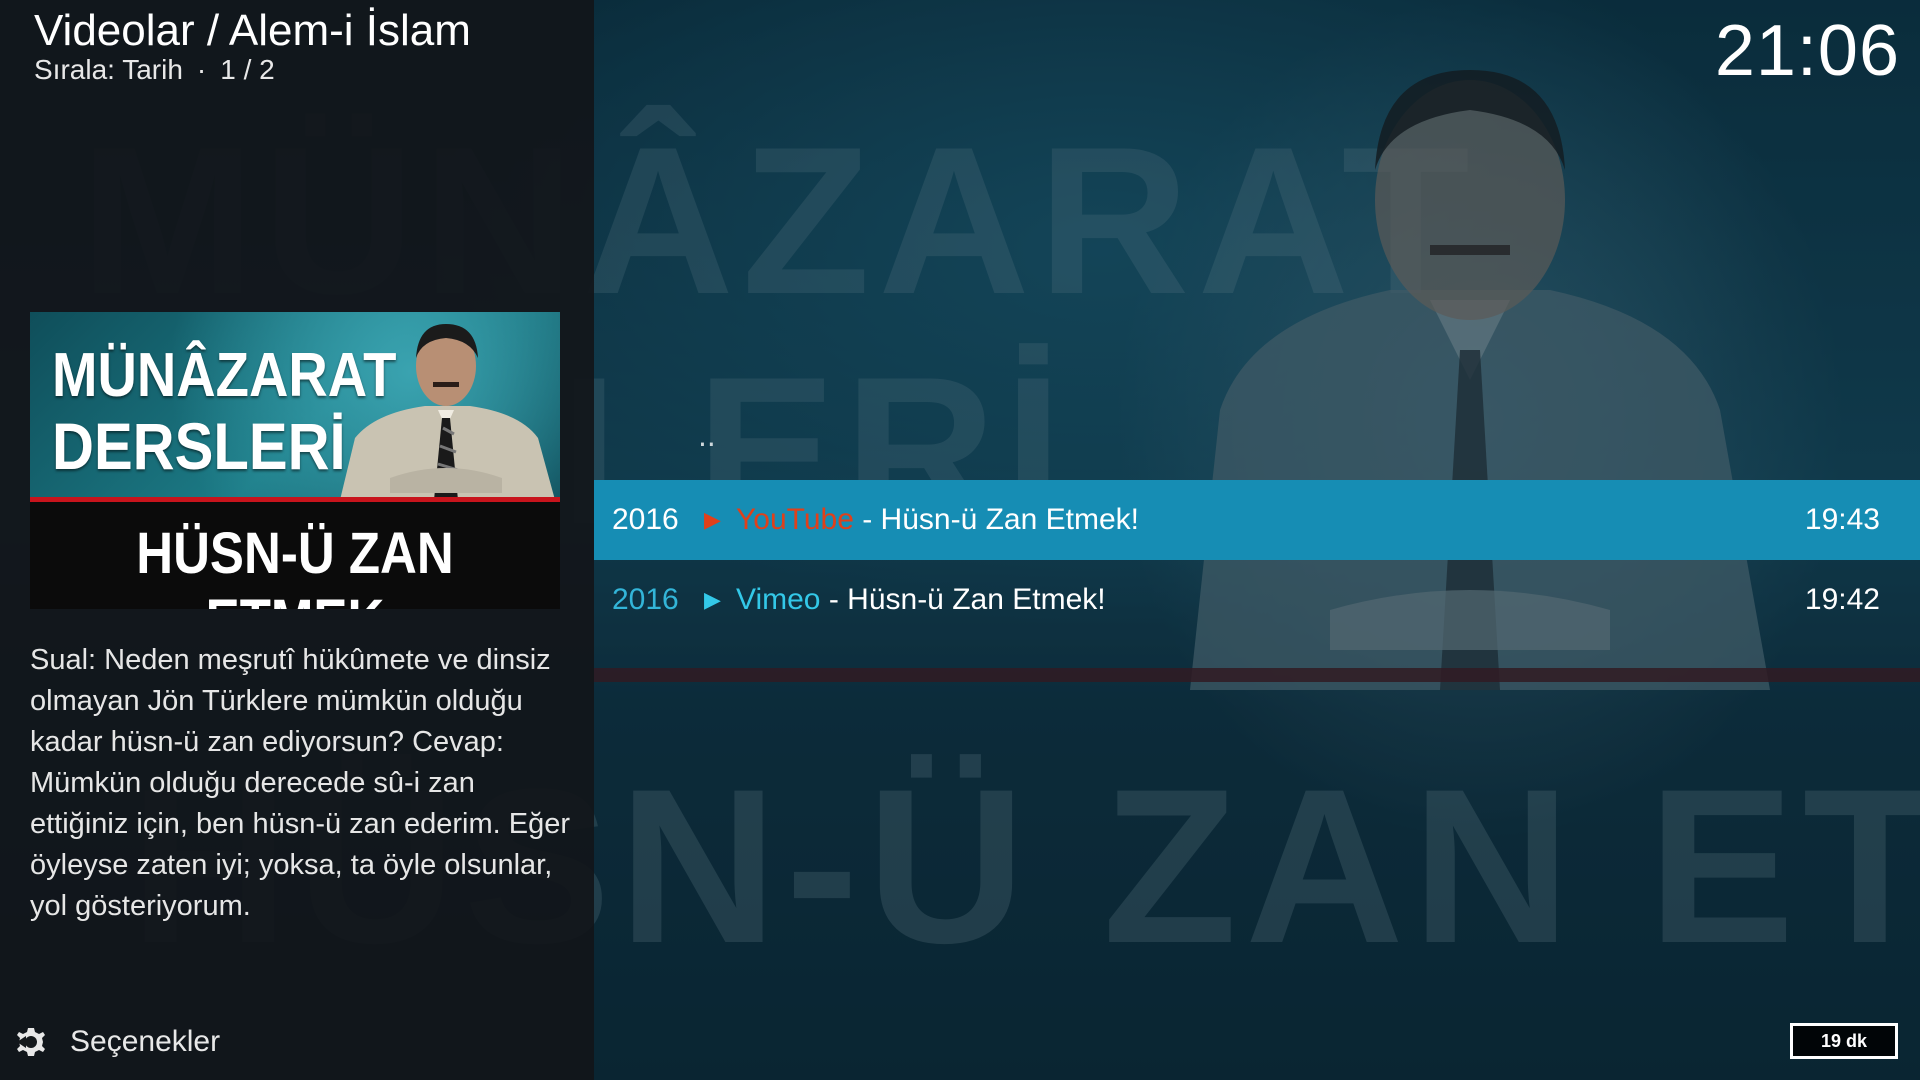  What do you see at coordinates (1842, 519) in the screenshot?
I see `item-duration: 19:43` at bounding box center [1842, 519].